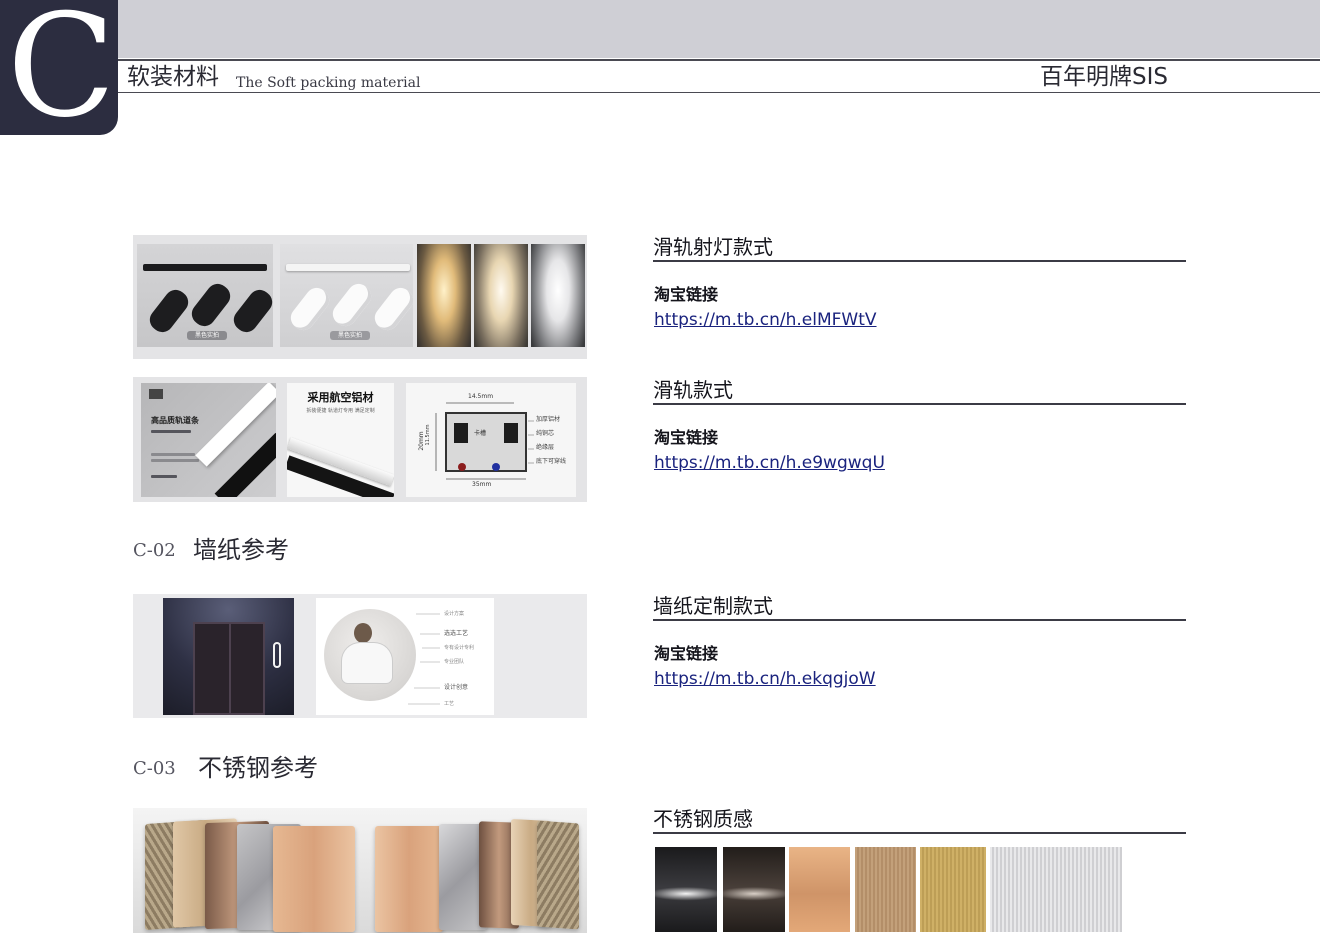  What do you see at coordinates (765, 320) in the screenshot?
I see `taobao-link-spotlight: https://m.tb.cn/h.elMFWtV` at bounding box center [765, 320].